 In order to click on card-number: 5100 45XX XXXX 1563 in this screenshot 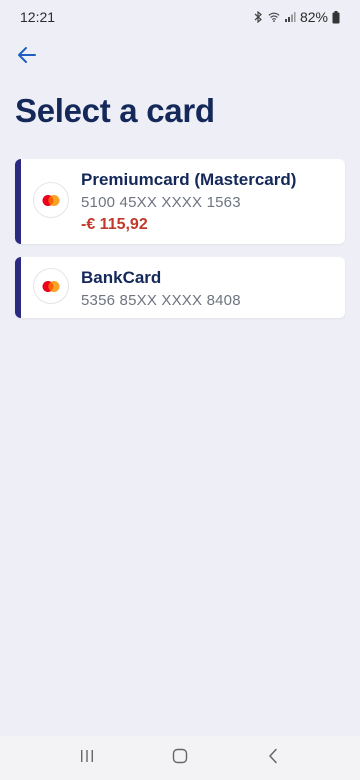, I will do `click(161, 202)`.